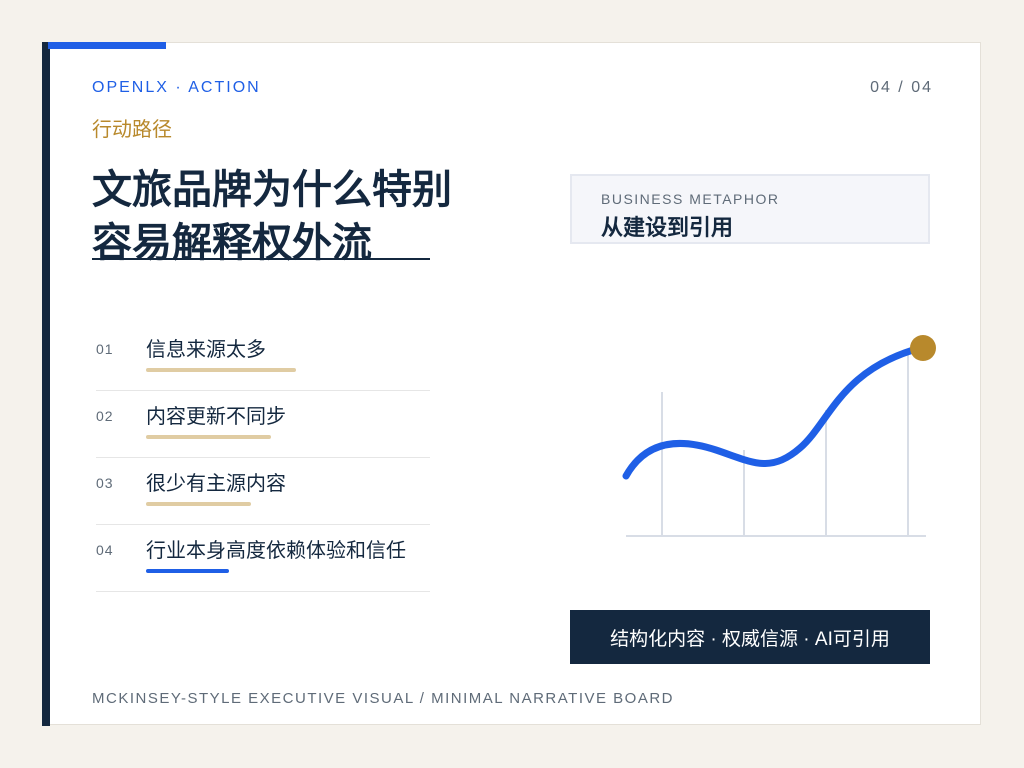 Image resolution: width=1024 pixels, height=768 pixels. I want to click on page-title: 文旅品牌为什么特别 容易解释权外流, so click(302, 217).